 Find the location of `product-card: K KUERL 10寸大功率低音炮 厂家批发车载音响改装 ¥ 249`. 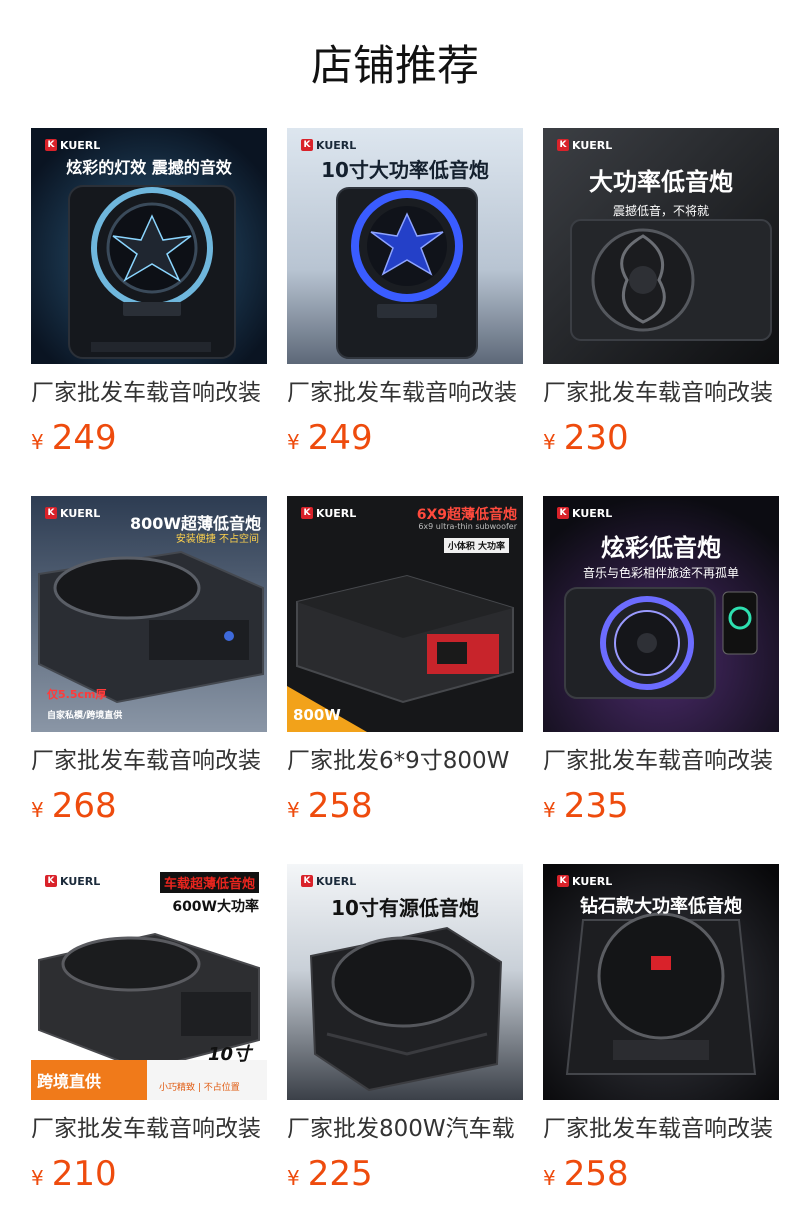

product-card: K KUERL 10寸大功率低音炮 厂家批发车载音响改装 ¥ 249 is located at coordinates (405, 312).